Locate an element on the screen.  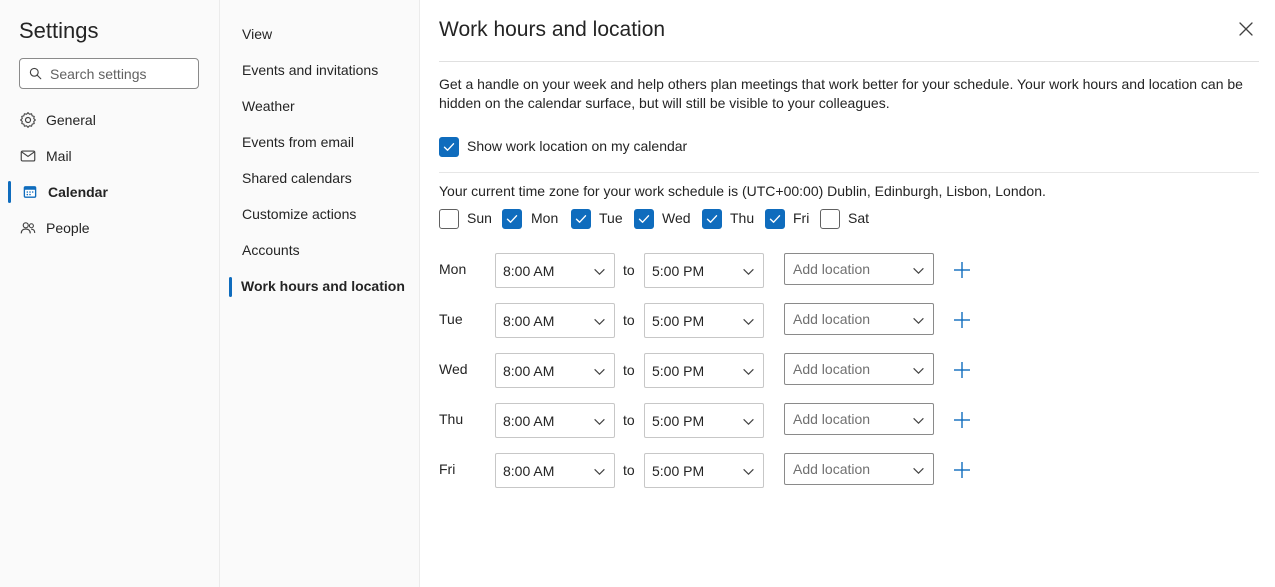
nav-item-label: Calendar is located at coordinates (78, 192).